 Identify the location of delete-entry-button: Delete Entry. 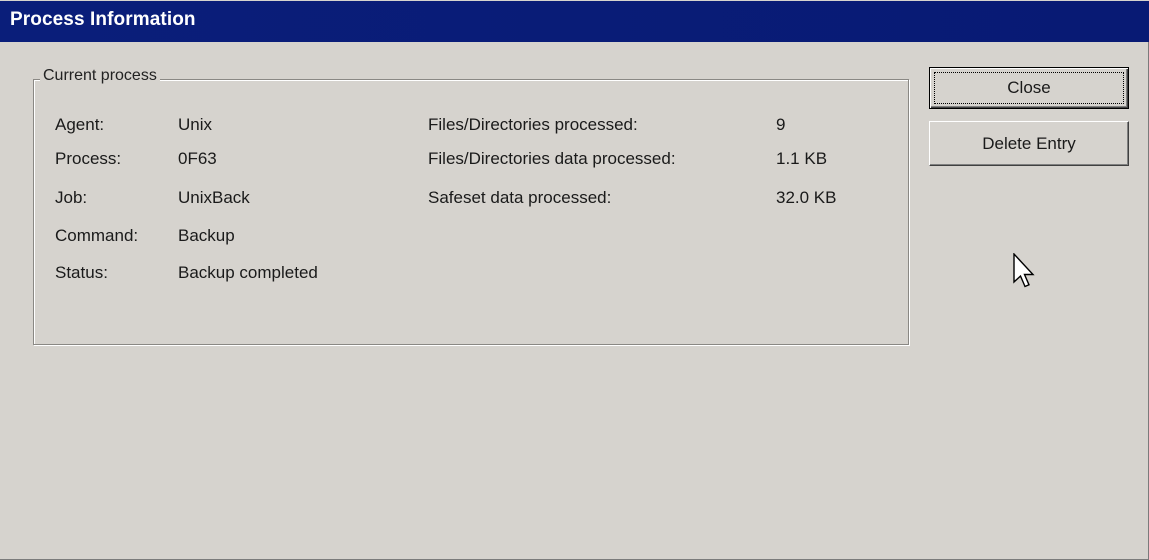
(1029, 143).